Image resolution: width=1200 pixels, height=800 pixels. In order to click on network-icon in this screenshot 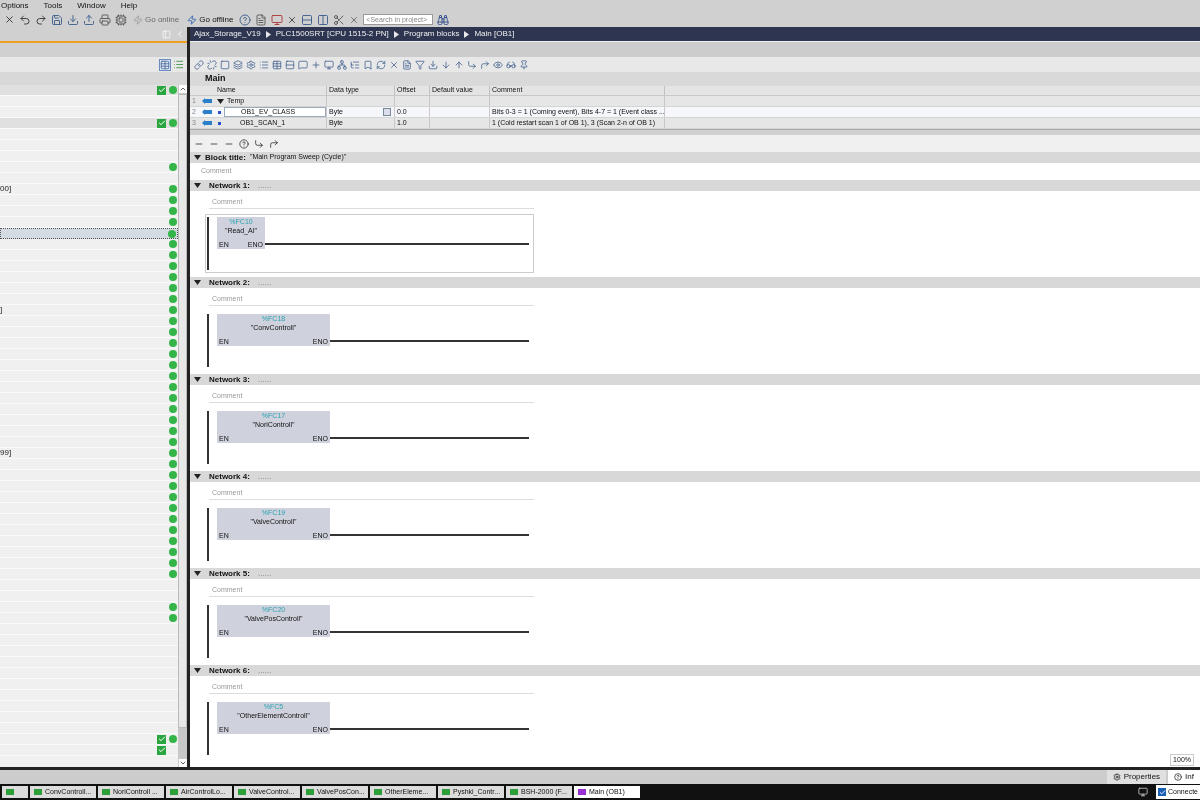, I will do `click(342, 64)`.